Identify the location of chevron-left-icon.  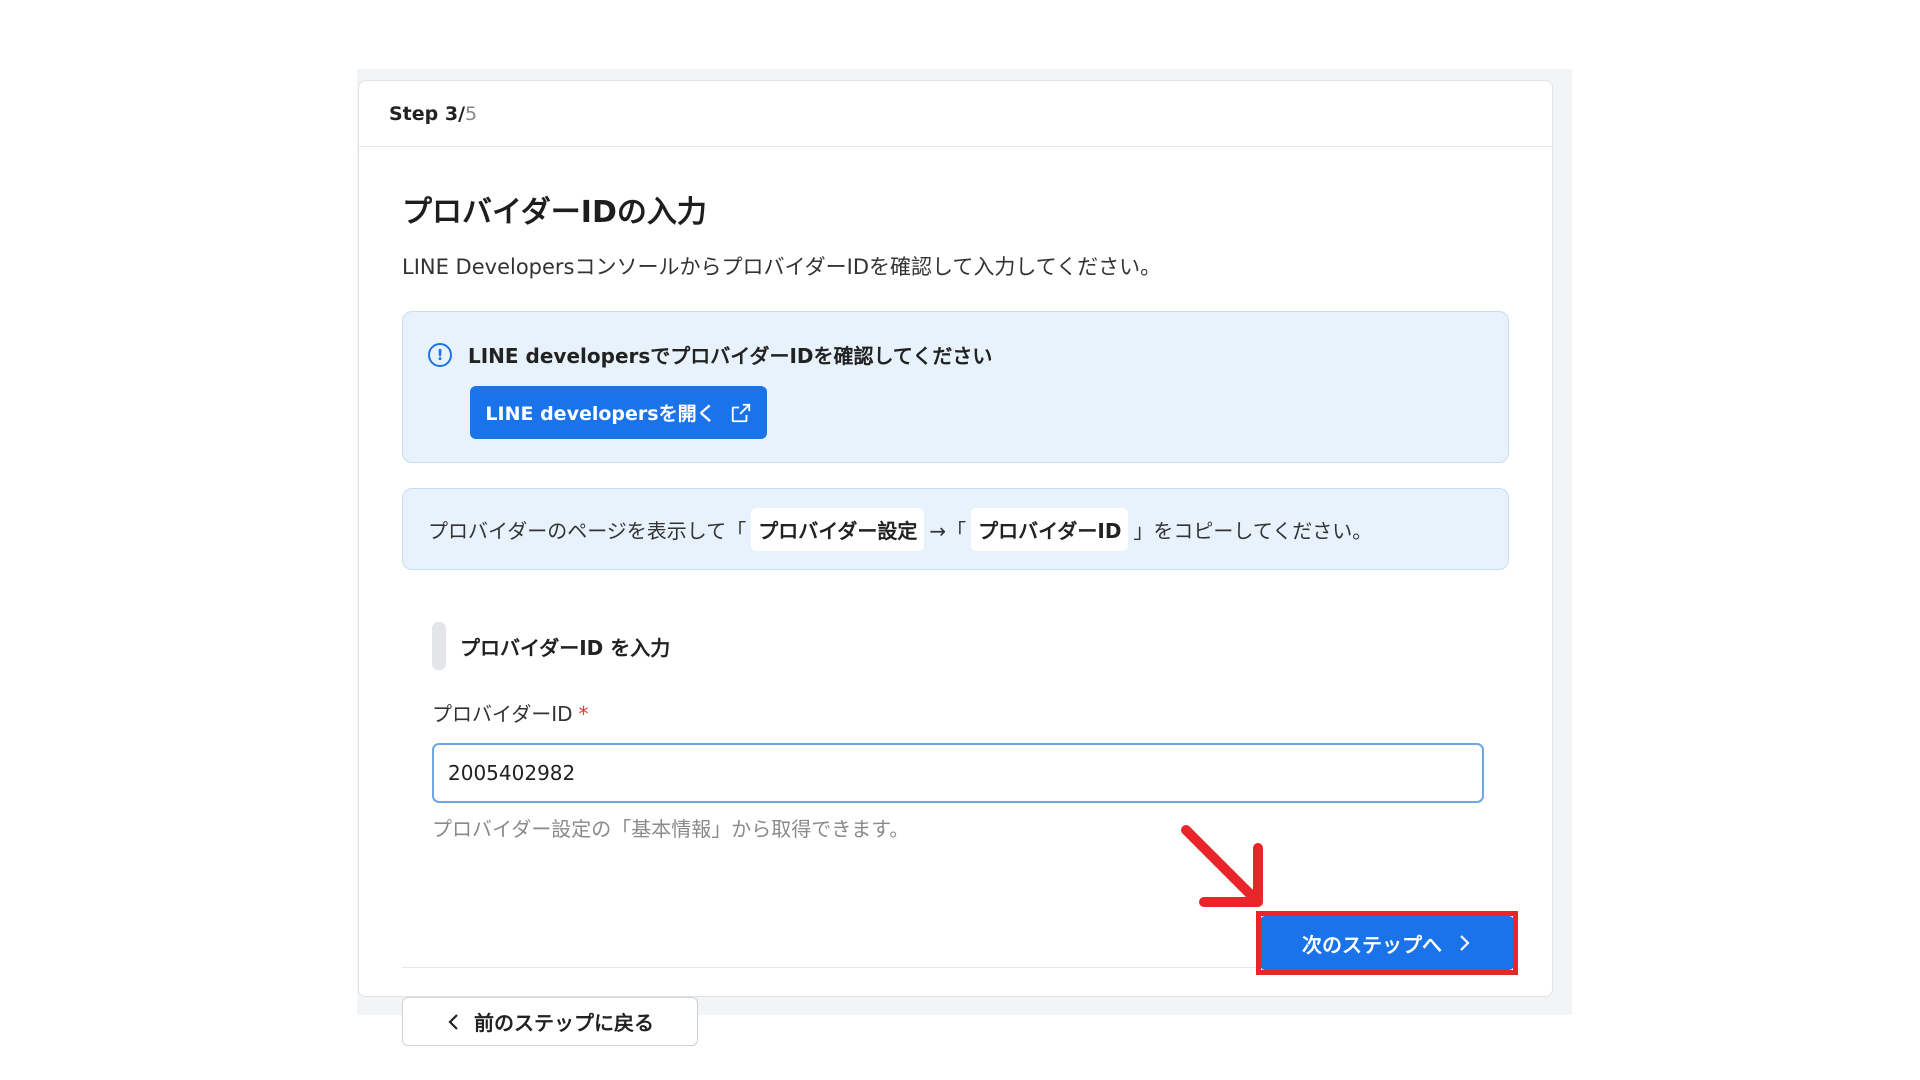
(453, 1021).